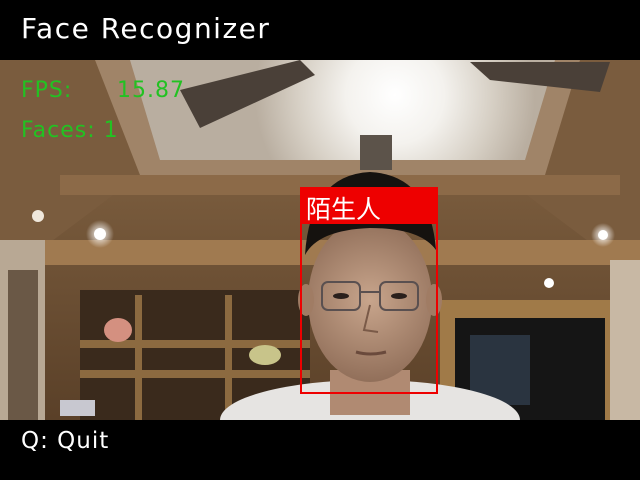  What do you see at coordinates (111, 130) in the screenshot?
I see `faces-count: 1` at bounding box center [111, 130].